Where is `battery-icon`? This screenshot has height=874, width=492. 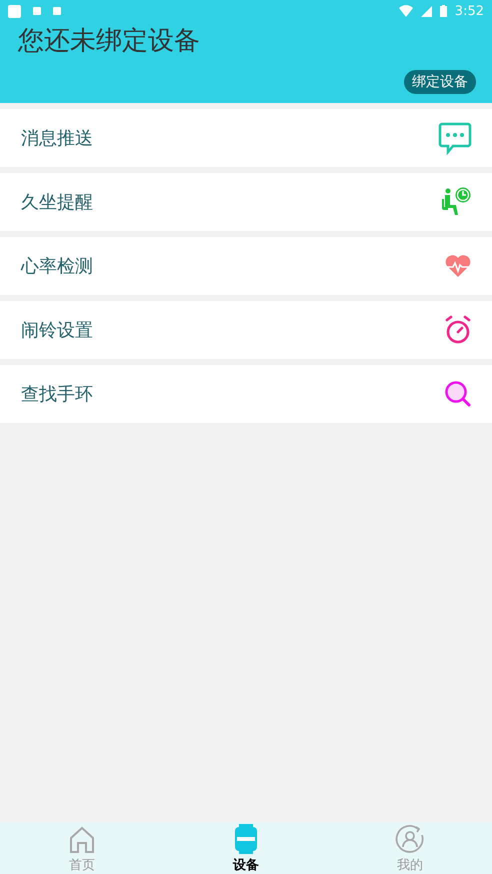
battery-icon is located at coordinates (443, 11).